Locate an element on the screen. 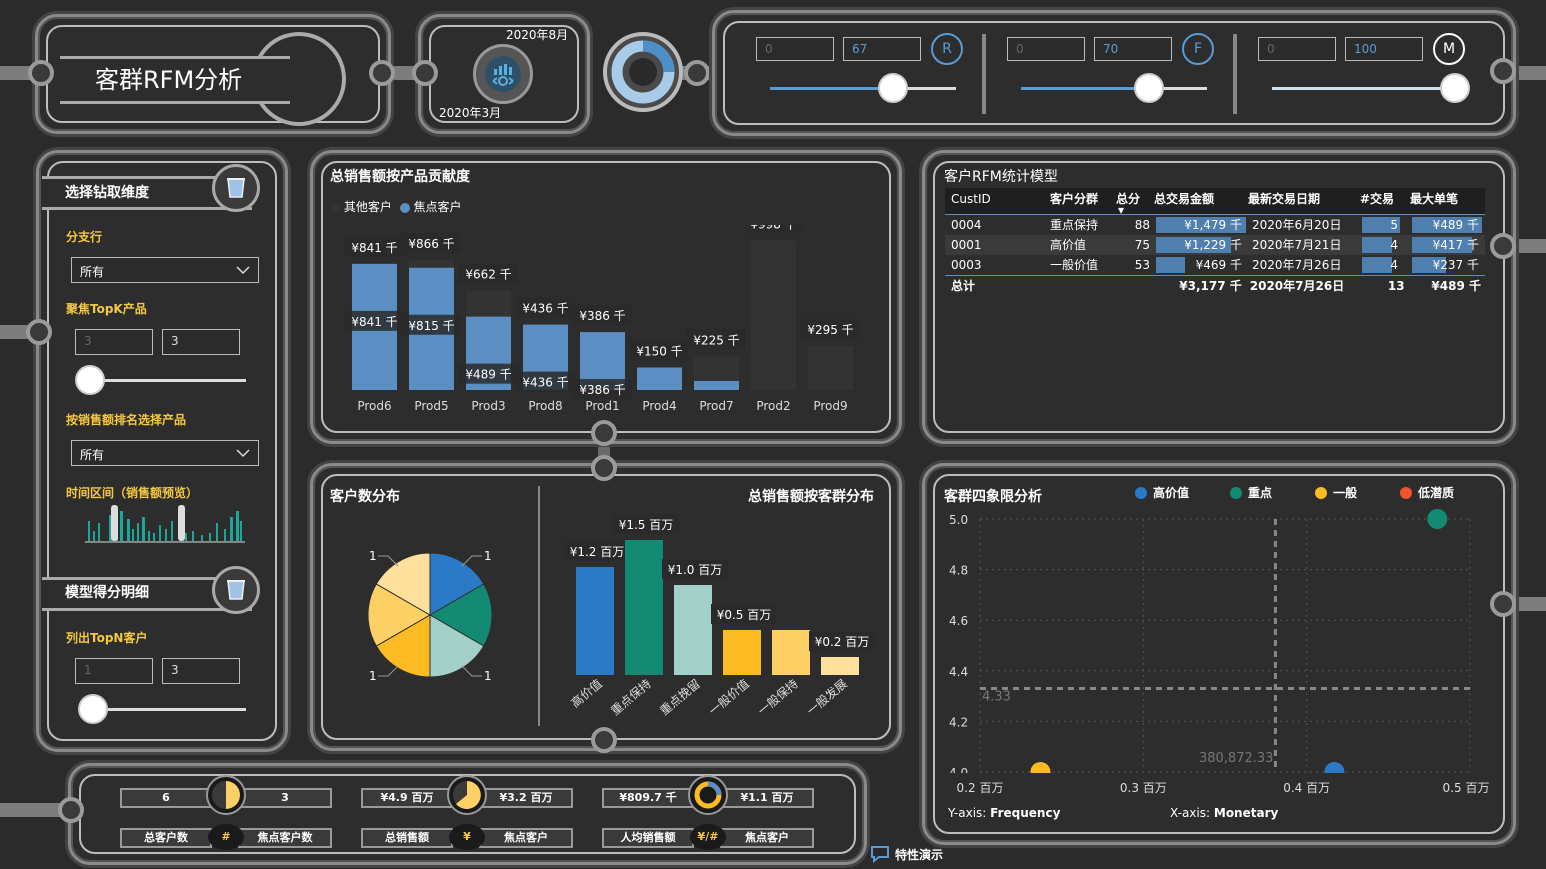  date-range-button is located at coordinates (503, 74).